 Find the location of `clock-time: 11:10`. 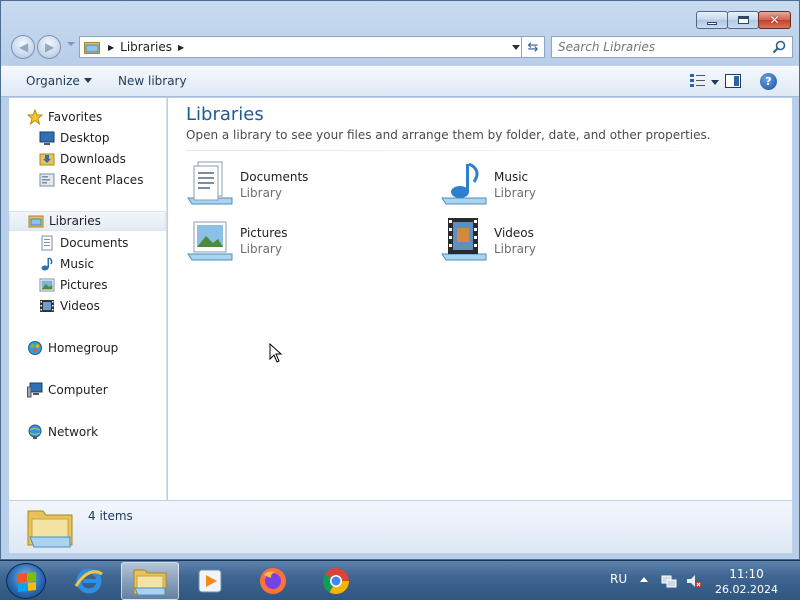

clock-time: 11:10 is located at coordinates (746, 574).